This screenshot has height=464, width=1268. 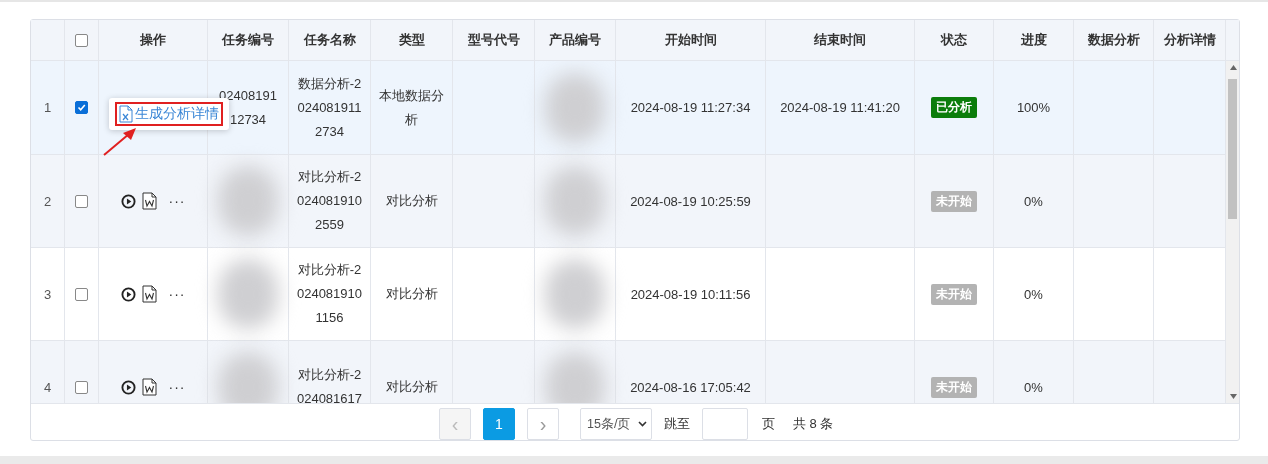 I want to click on column-header: 分析详情, so click(x=1189, y=40).